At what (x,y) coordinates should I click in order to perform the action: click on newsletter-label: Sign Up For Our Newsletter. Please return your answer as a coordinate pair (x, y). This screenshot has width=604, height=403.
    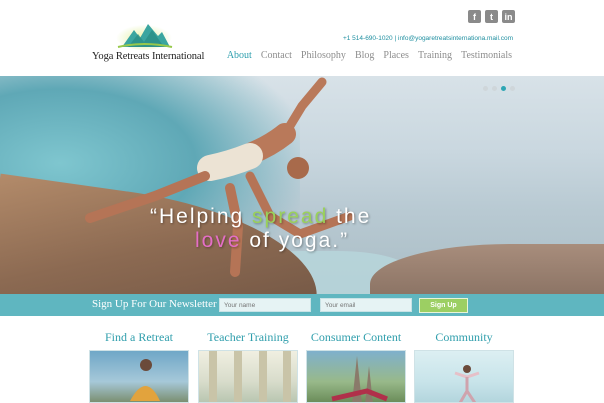
    Looking at the image, I should click on (154, 304).